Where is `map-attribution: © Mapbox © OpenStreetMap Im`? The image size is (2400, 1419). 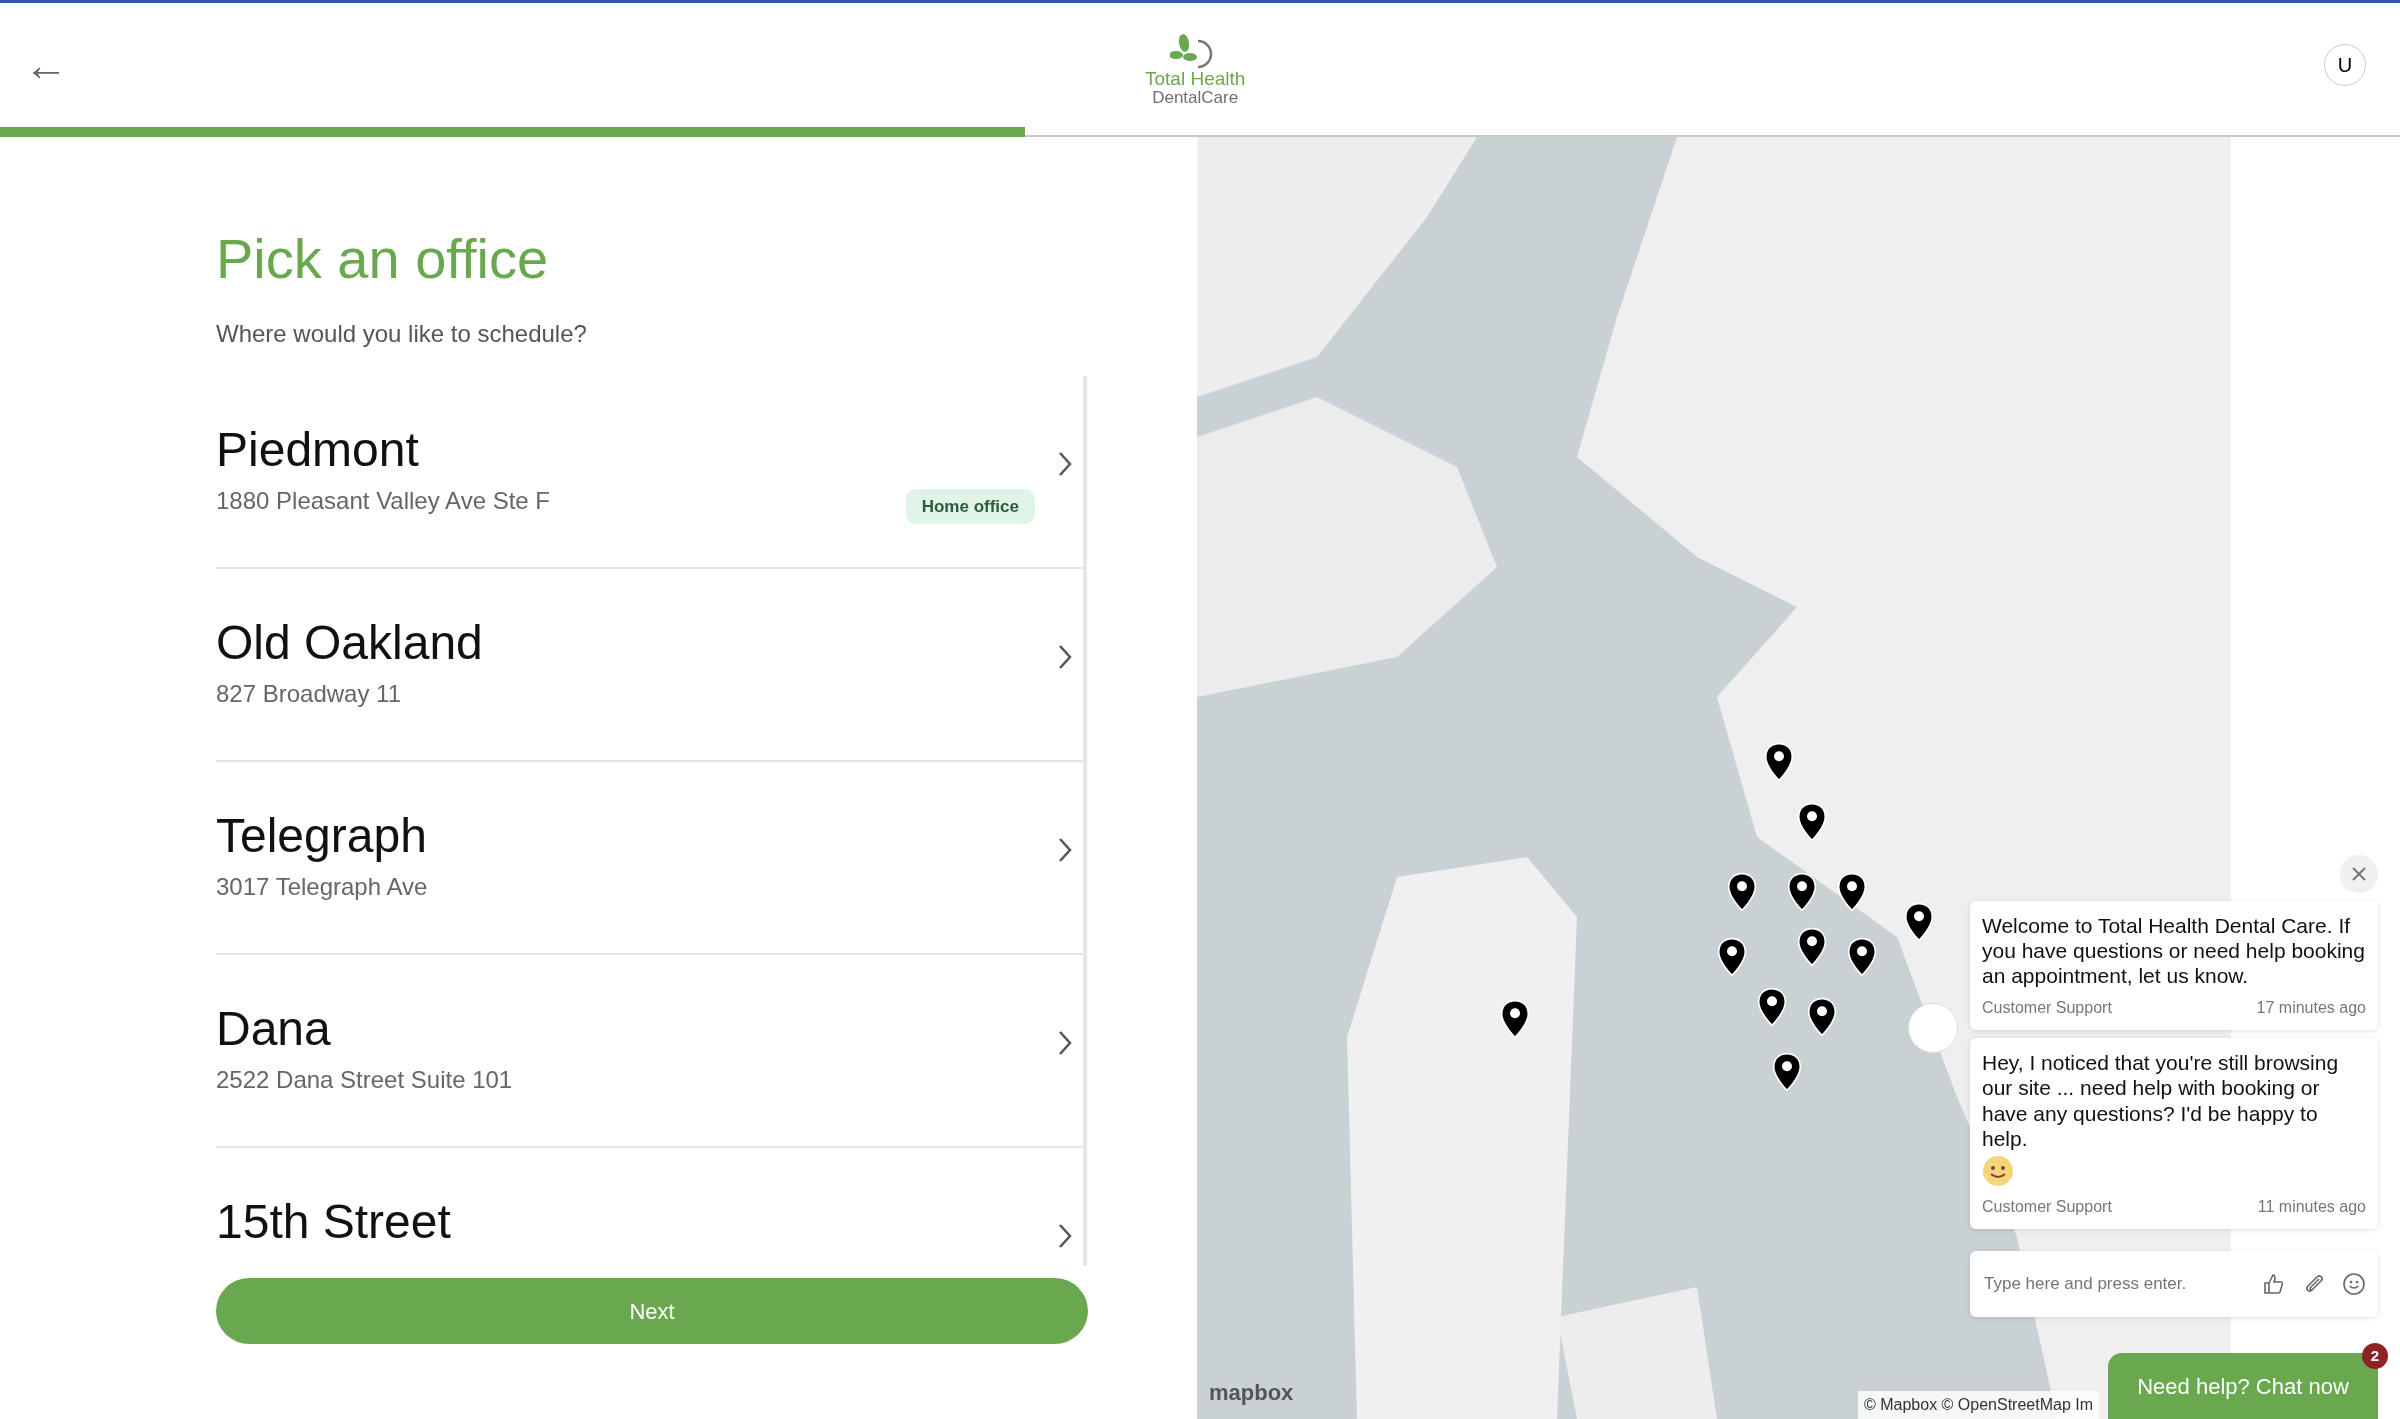
map-attribution: © Mapbox © OpenStreetMap Im is located at coordinates (1978, 1405).